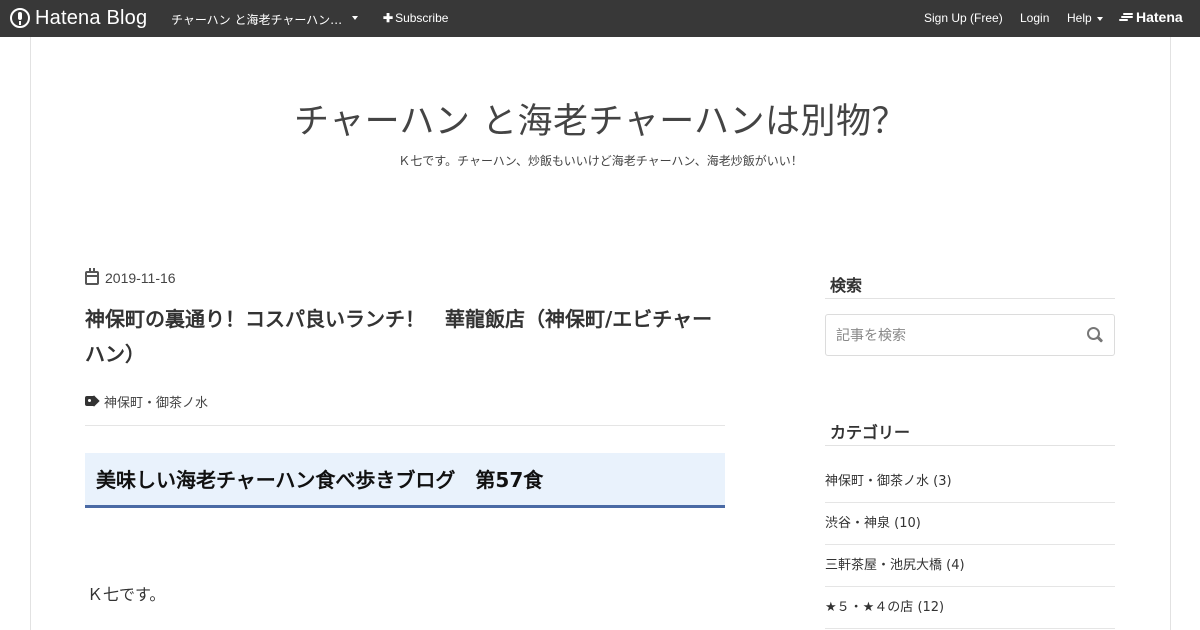 The width and height of the screenshot is (1200, 630). Describe the element at coordinates (1034, 18) in the screenshot. I see `login-link: Login` at that location.